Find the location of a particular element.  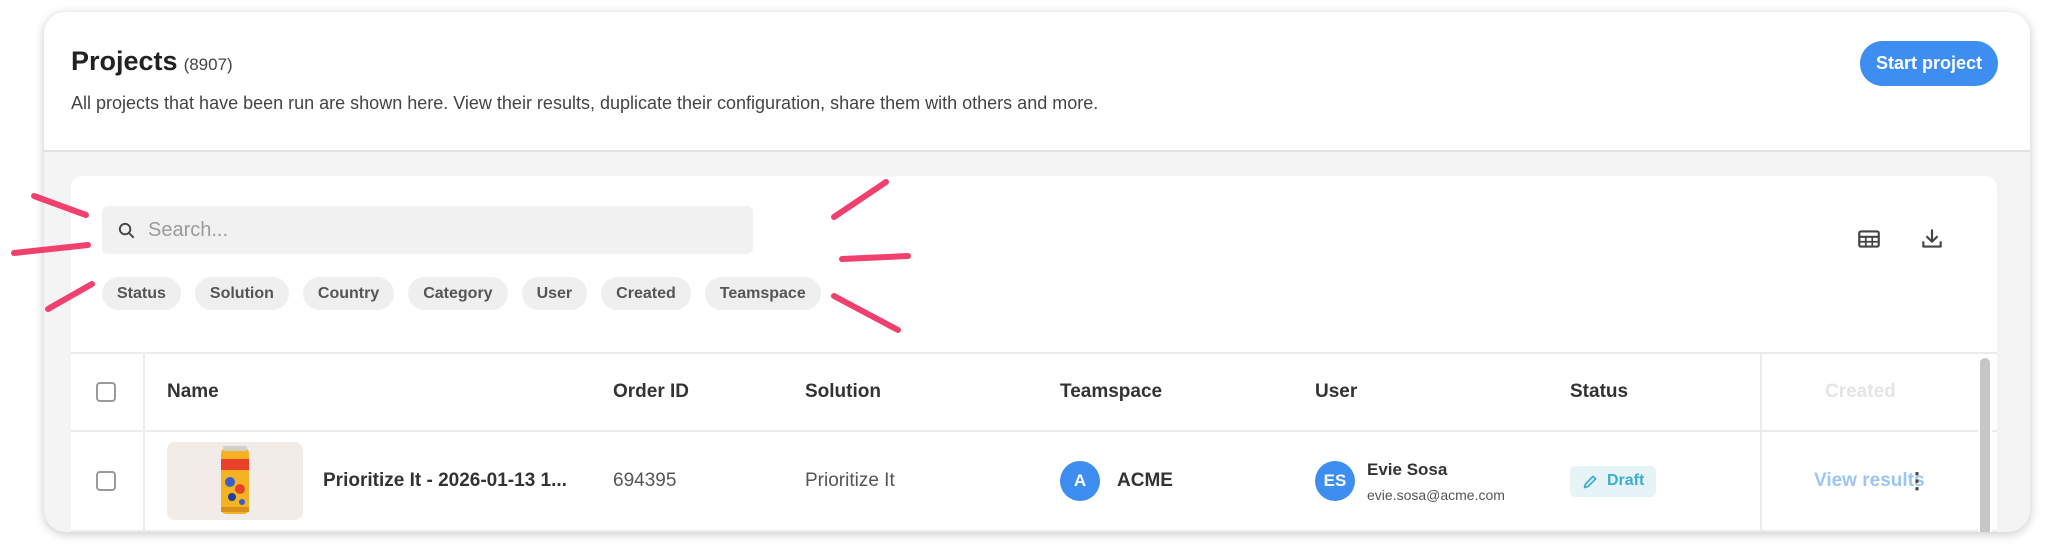

teamspace-avatar: A is located at coordinates (1080, 481).